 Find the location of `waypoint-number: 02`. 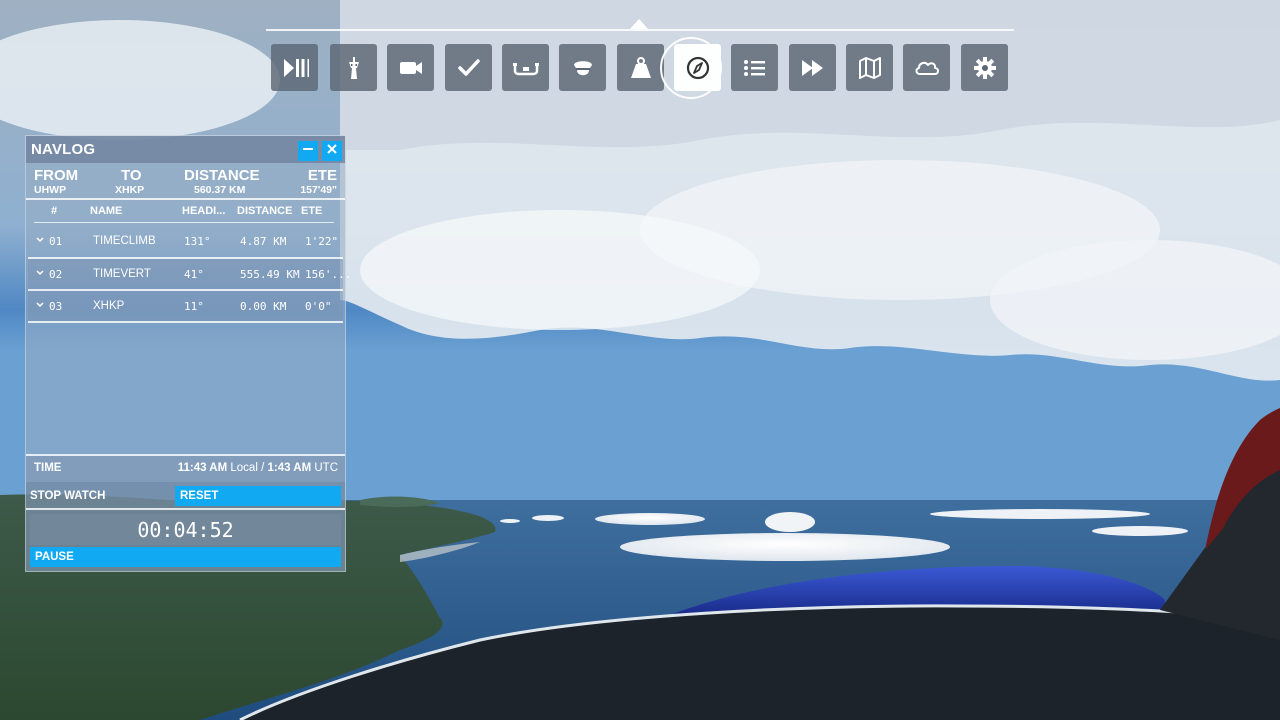

waypoint-number: 02 is located at coordinates (56, 274).